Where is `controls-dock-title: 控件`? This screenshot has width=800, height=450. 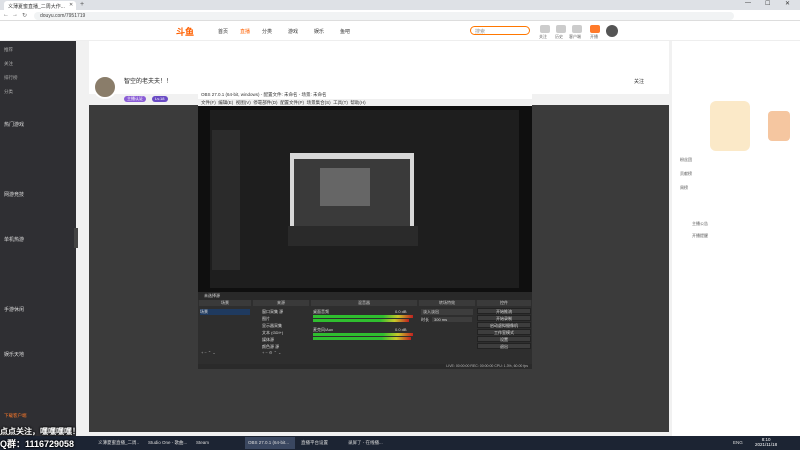
controls-dock-title: 控件 is located at coordinates (504, 303).